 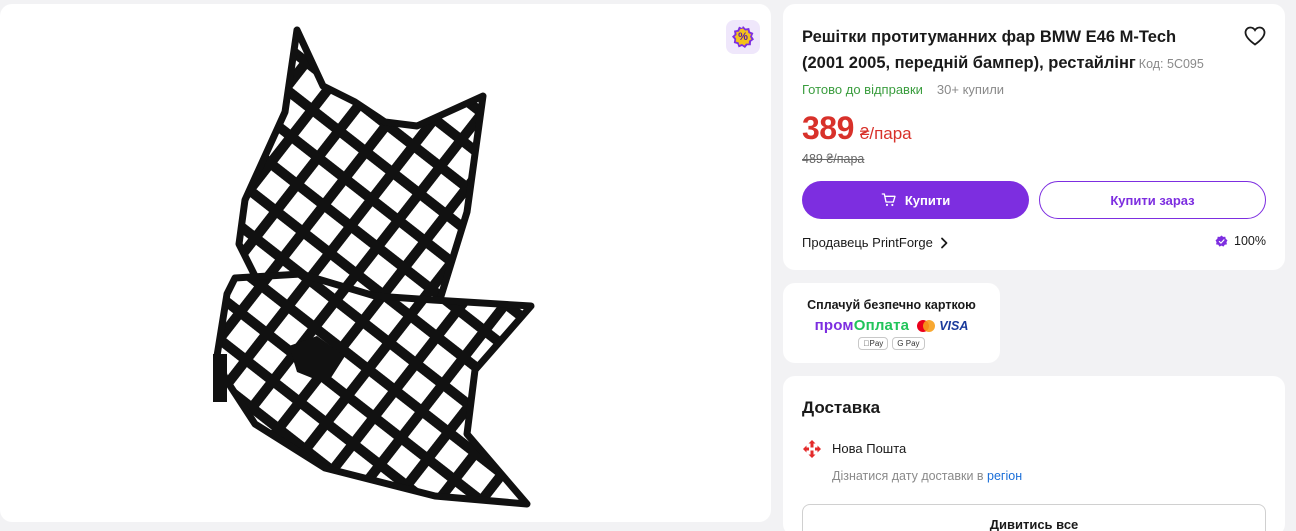 I want to click on buy-button-label: Купити, so click(x=927, y=200).